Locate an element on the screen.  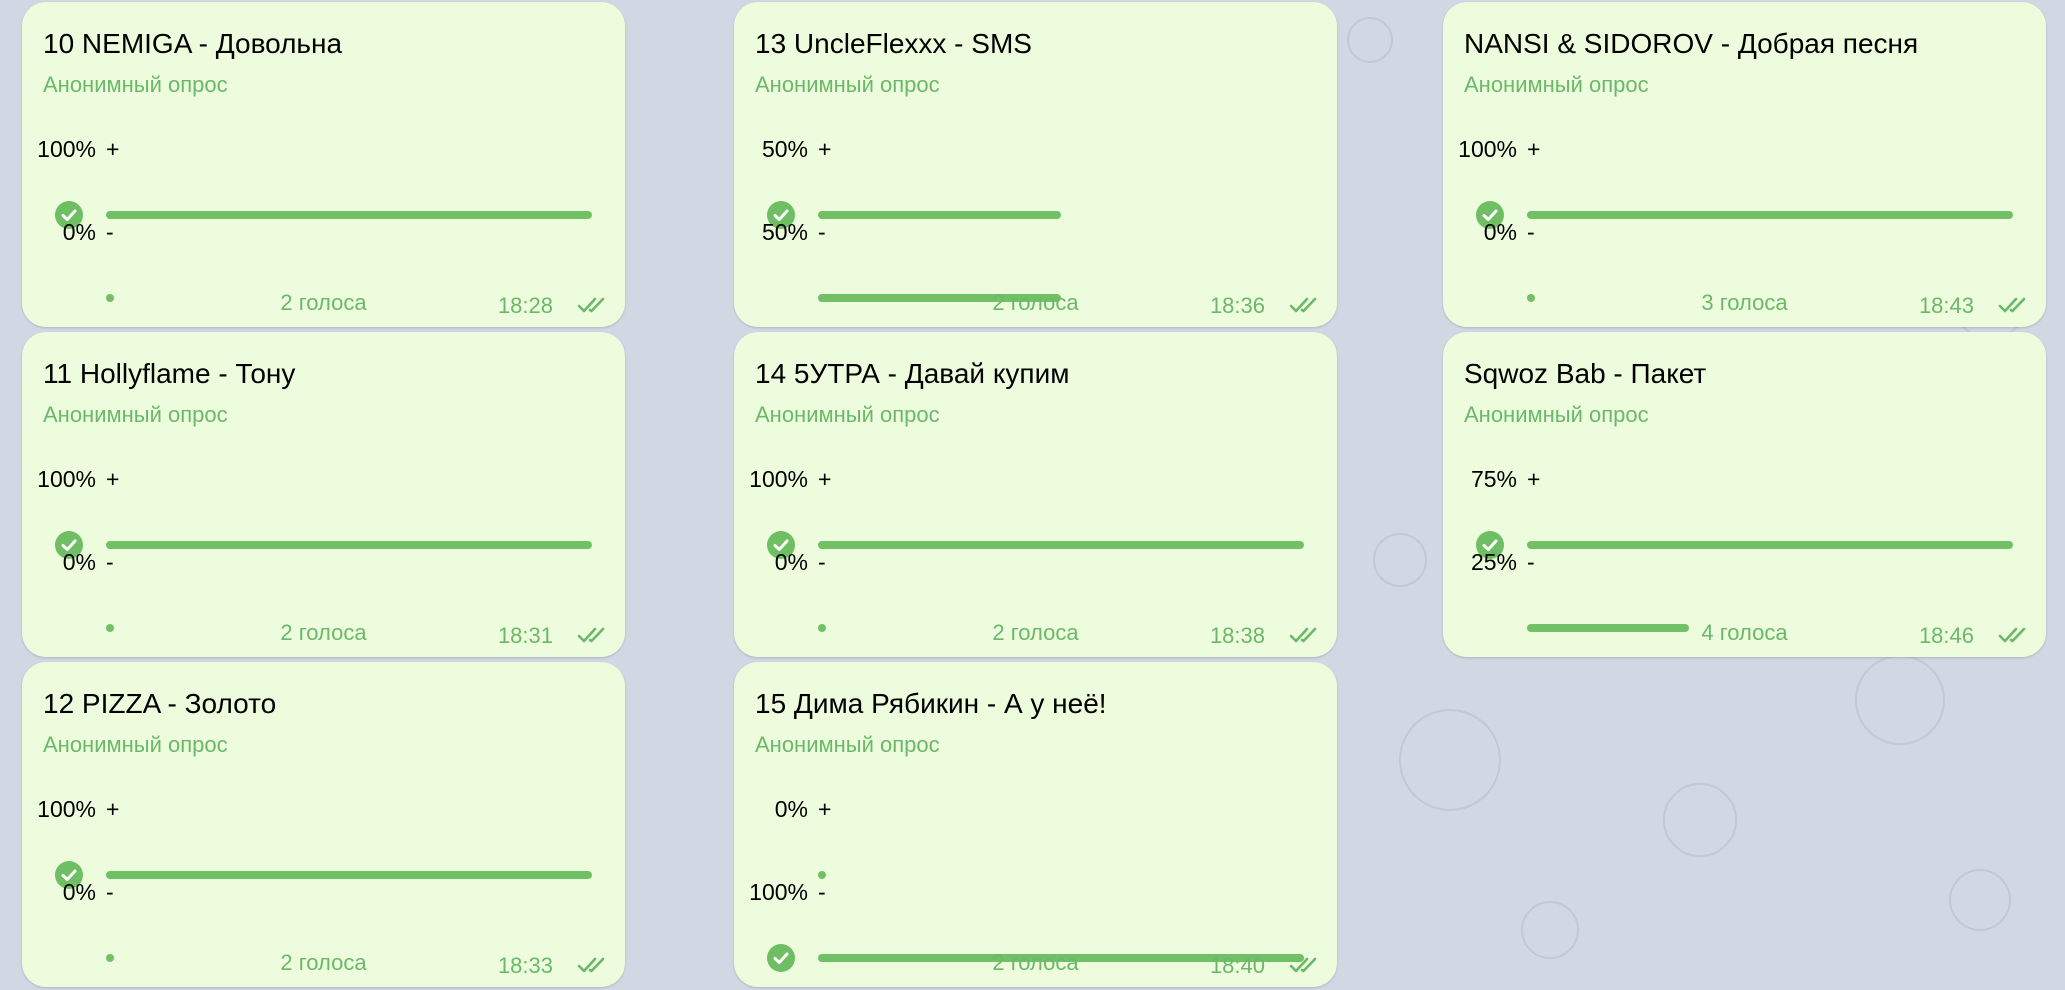
message-time: 18:28 is located at coordinates (525, 305).